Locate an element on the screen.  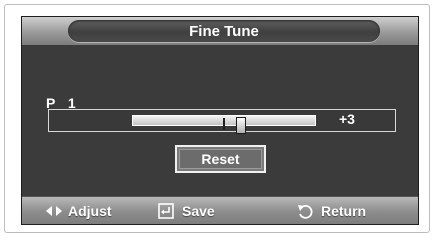
reset-button: Reset is located at coordinates (220, 159).